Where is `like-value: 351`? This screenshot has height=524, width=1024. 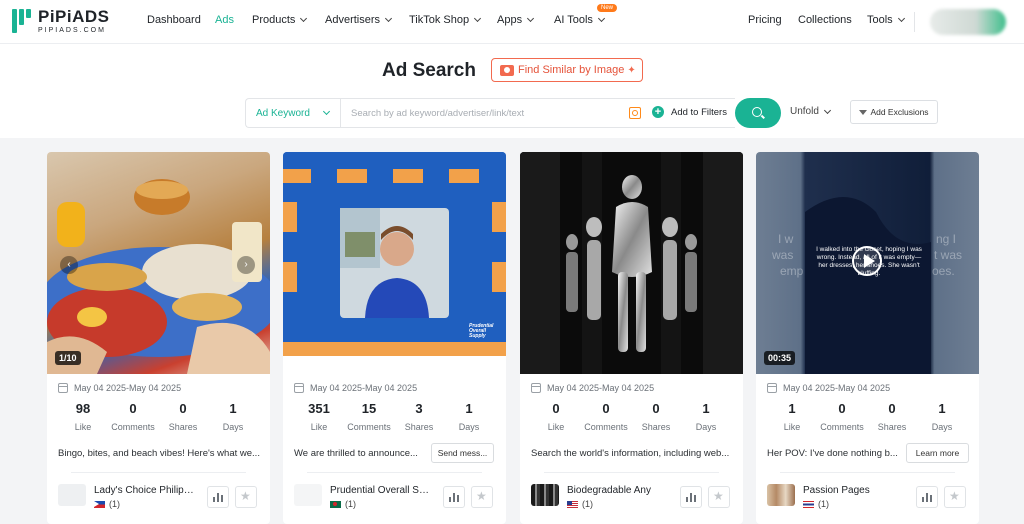 like-value: 351 is located at coordinates (319, 408).